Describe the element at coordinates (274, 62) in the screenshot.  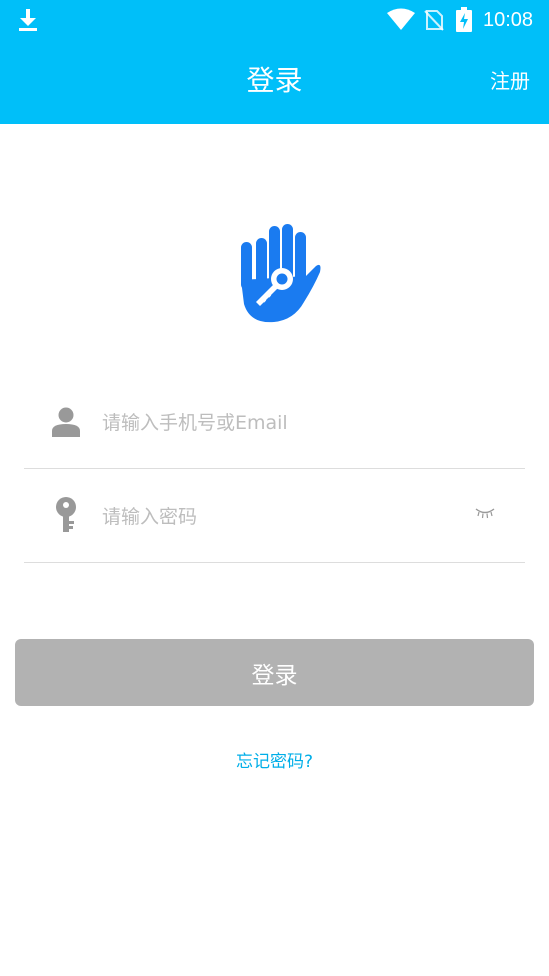
I see `app-header: 10:08 登录 注册` at that location.